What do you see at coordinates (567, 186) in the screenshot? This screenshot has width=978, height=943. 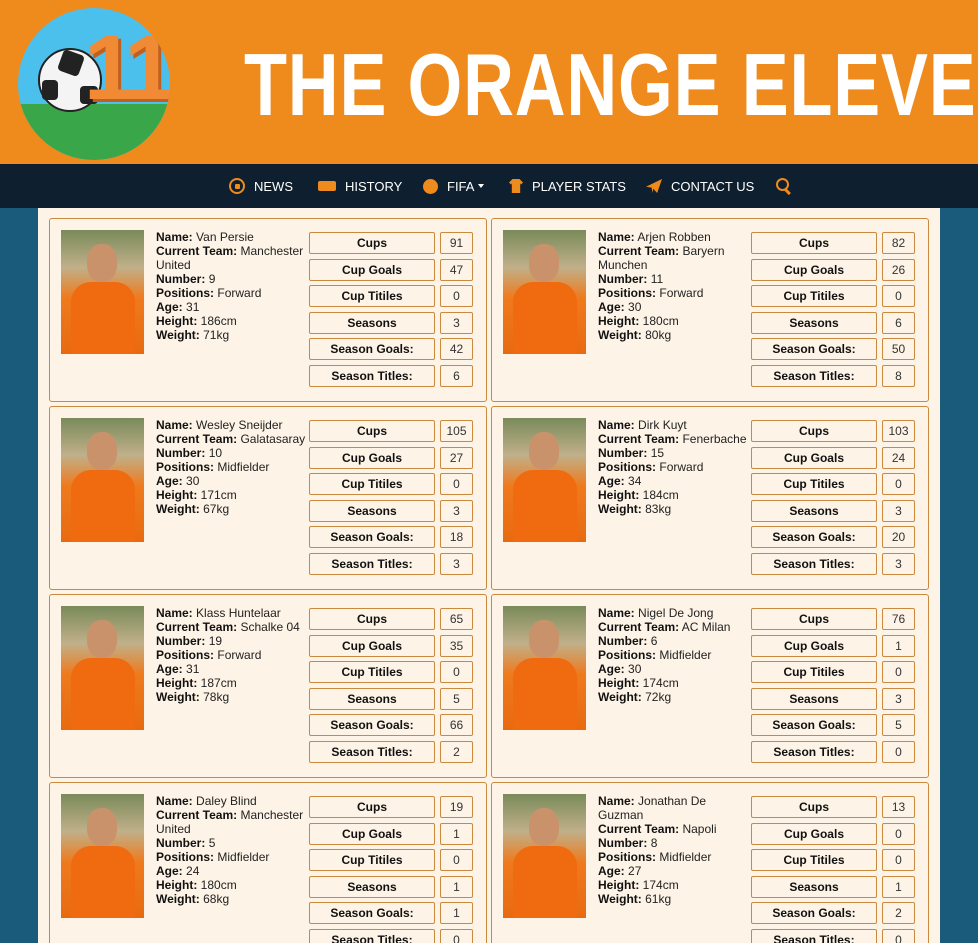 I see `nav-item-player-stats: PLAYER STATS` at bounding box center [567, 186].